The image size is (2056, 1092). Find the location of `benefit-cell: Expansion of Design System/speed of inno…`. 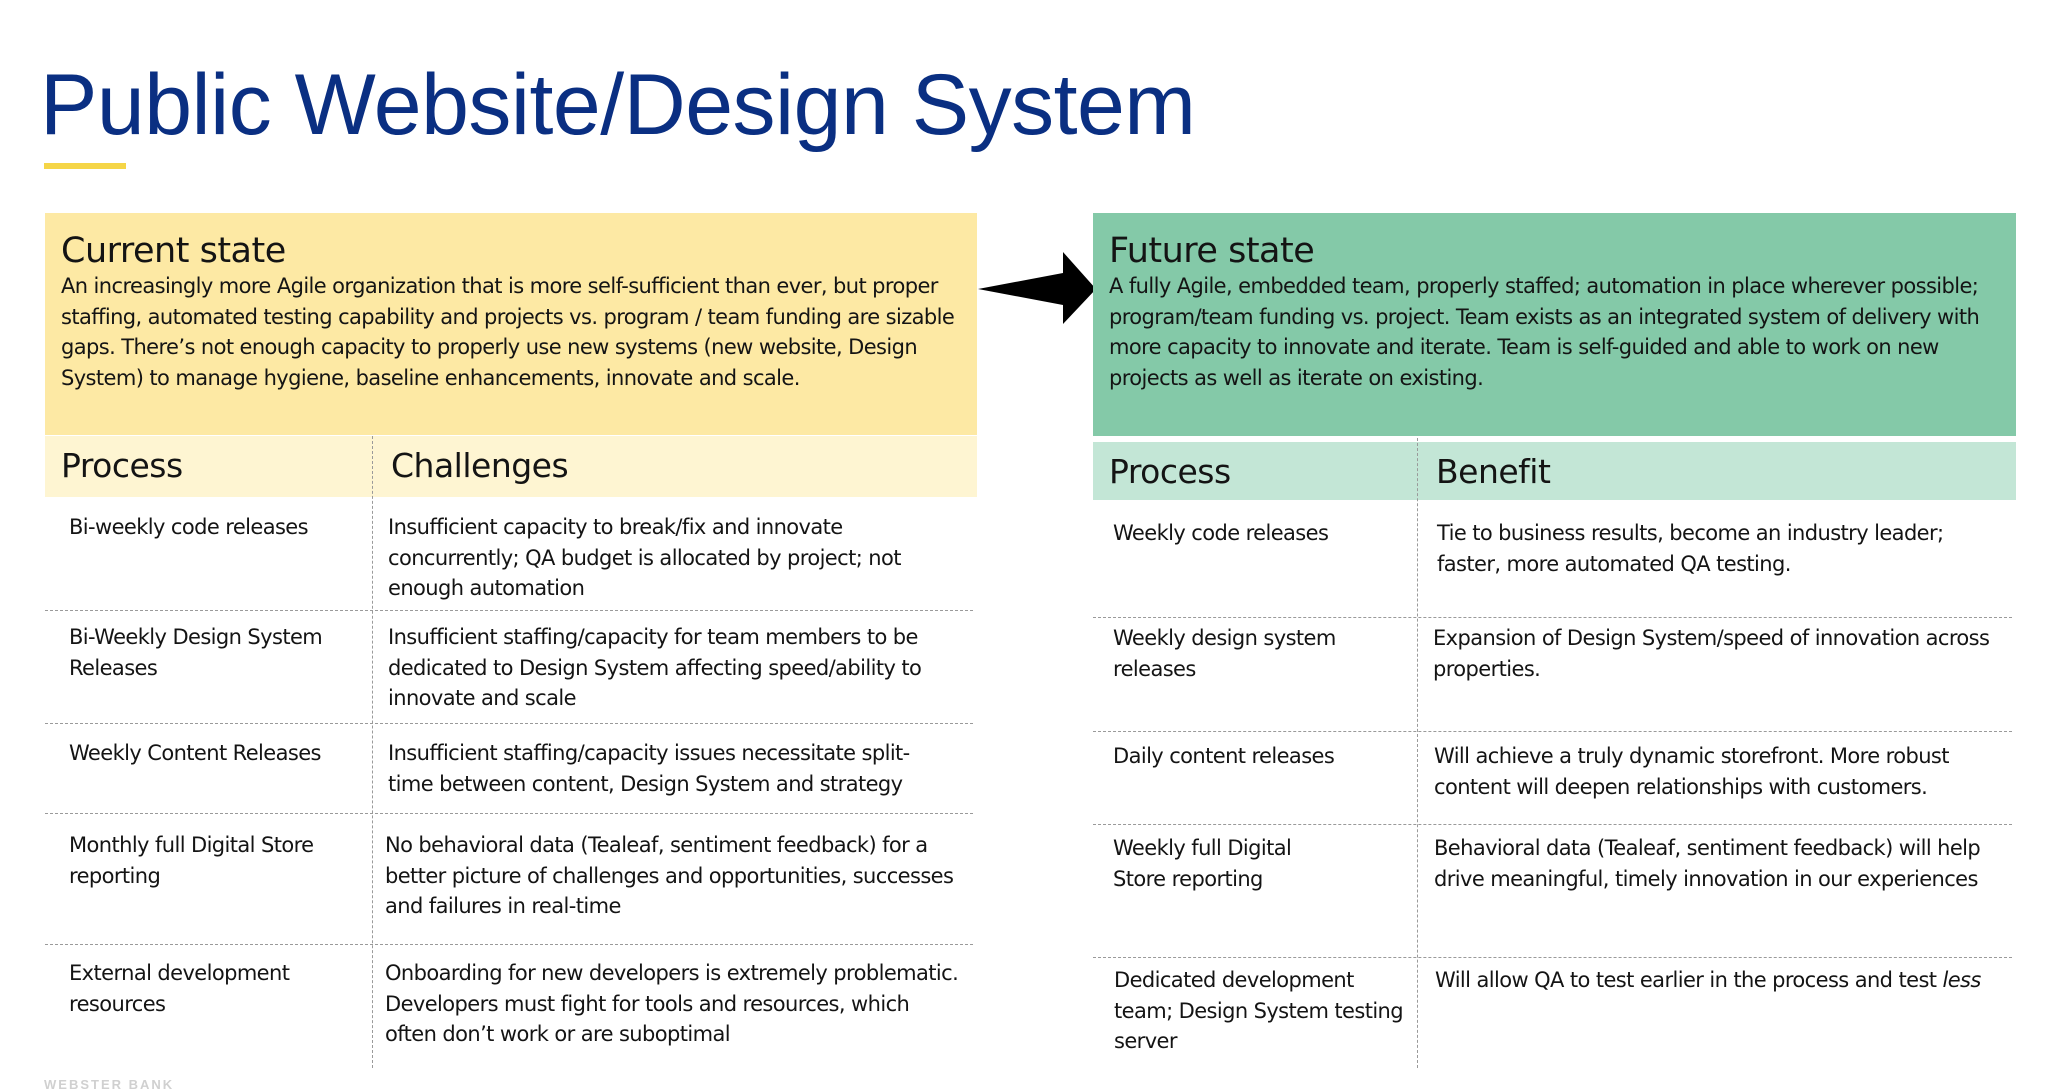

benefit-cell: Expansion of Design System/speed of inno… is located at coordinates (1711, 653).